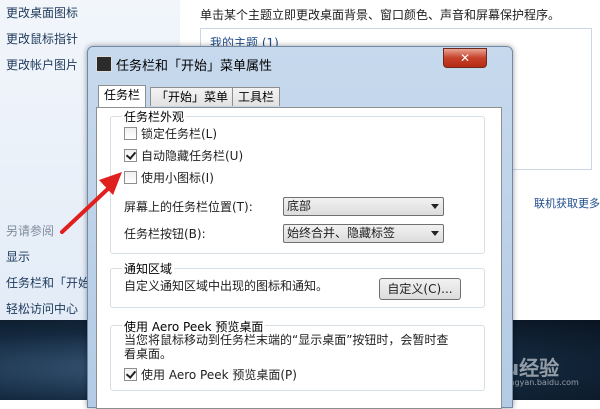 The image size is (600, 409). What do you see at coordinates (122, 96) in the screenshot?
I see `tab-taskbar: 任务栏` at bounding box center [122, 96].